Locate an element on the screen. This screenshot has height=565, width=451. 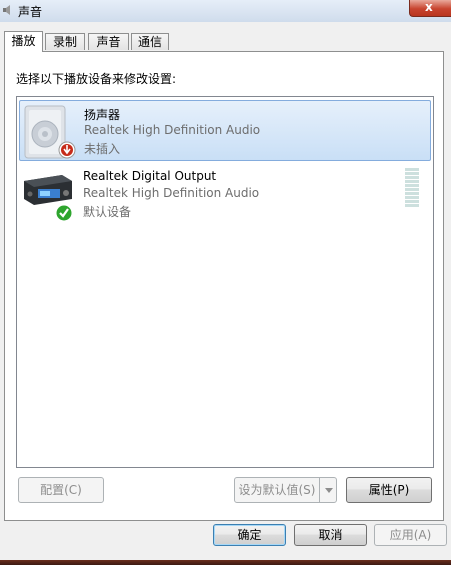
tab-sounds: 声音 is located at coordinates (108, 41).